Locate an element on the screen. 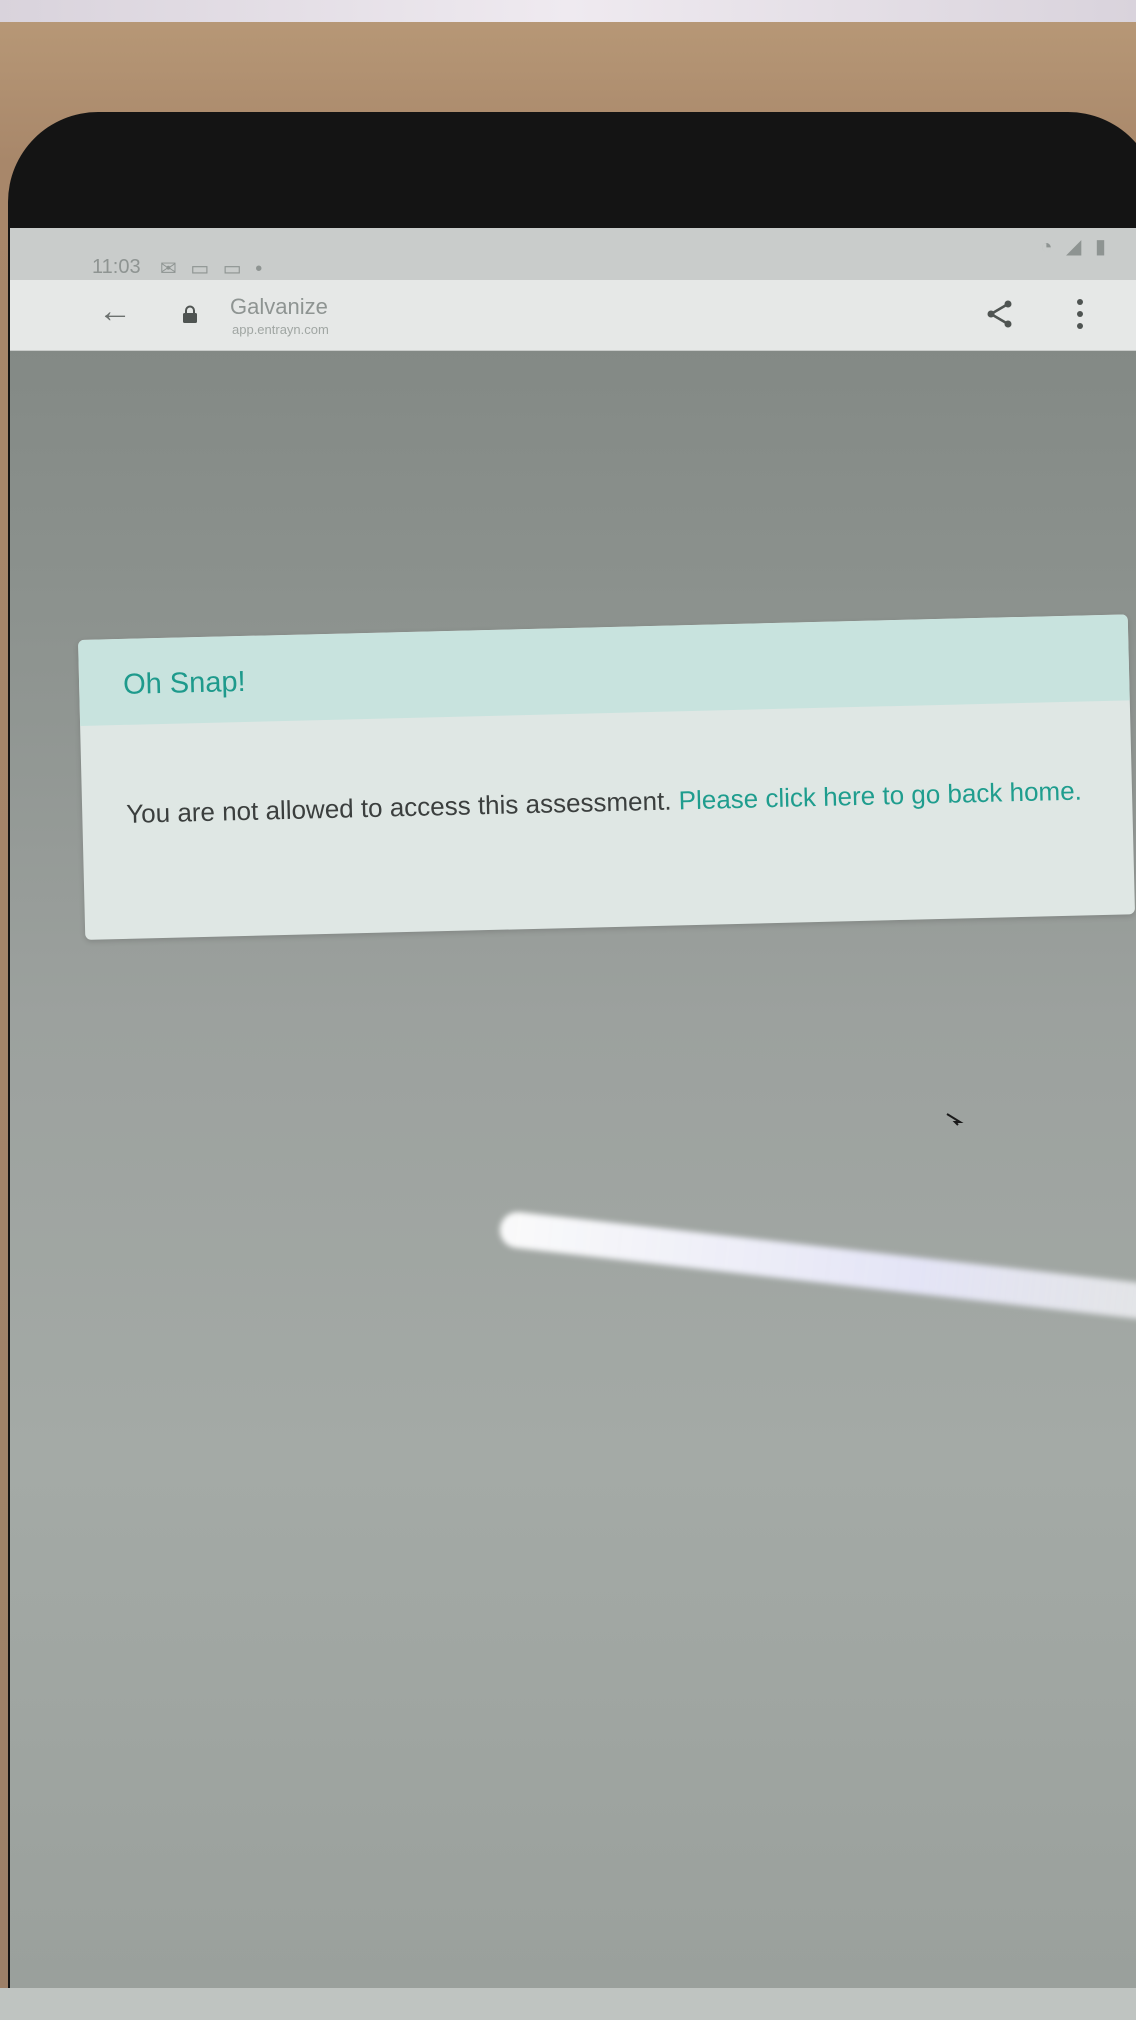 The width and height of the screenshot is (1136, 2020). status-bar: 11:03 ✉ ▭ ▭ • ◔ ◢ ▮ is located at coordinates (573, 254).